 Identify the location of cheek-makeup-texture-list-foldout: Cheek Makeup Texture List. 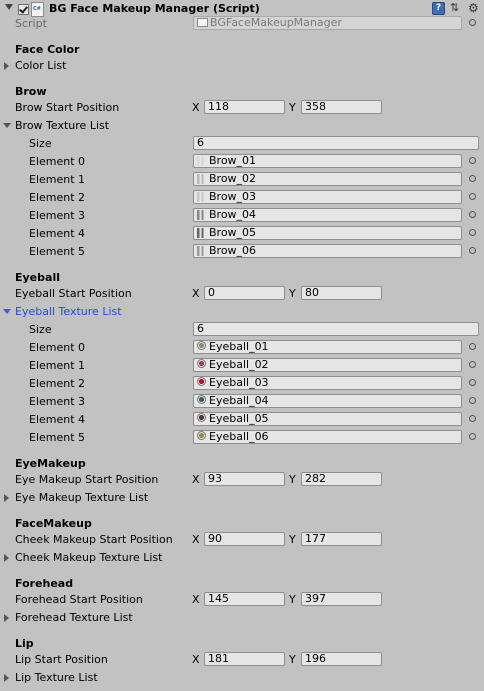
(242, 558).